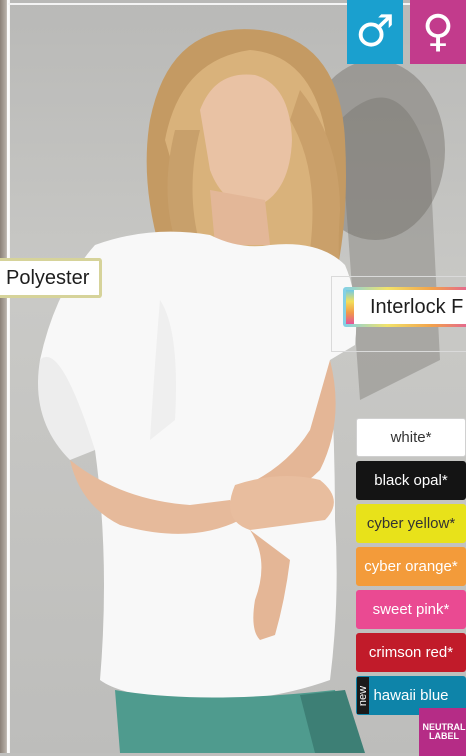 Image resolution: width=466 pixels, height=756 pixels. What do you see at coordinates (417, 307) in the screenshot?
I see `interlock-fabric-text: Interlock F` at bounding box center [417, 307].